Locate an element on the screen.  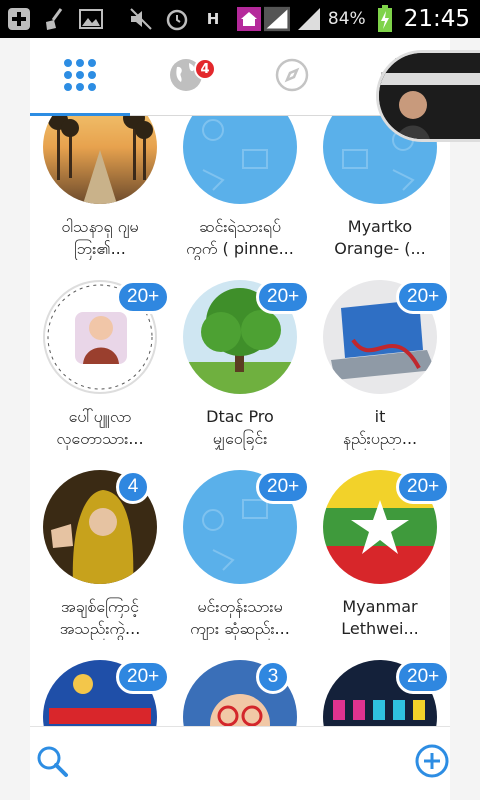
image-icon is located at coordinates (91, 19).